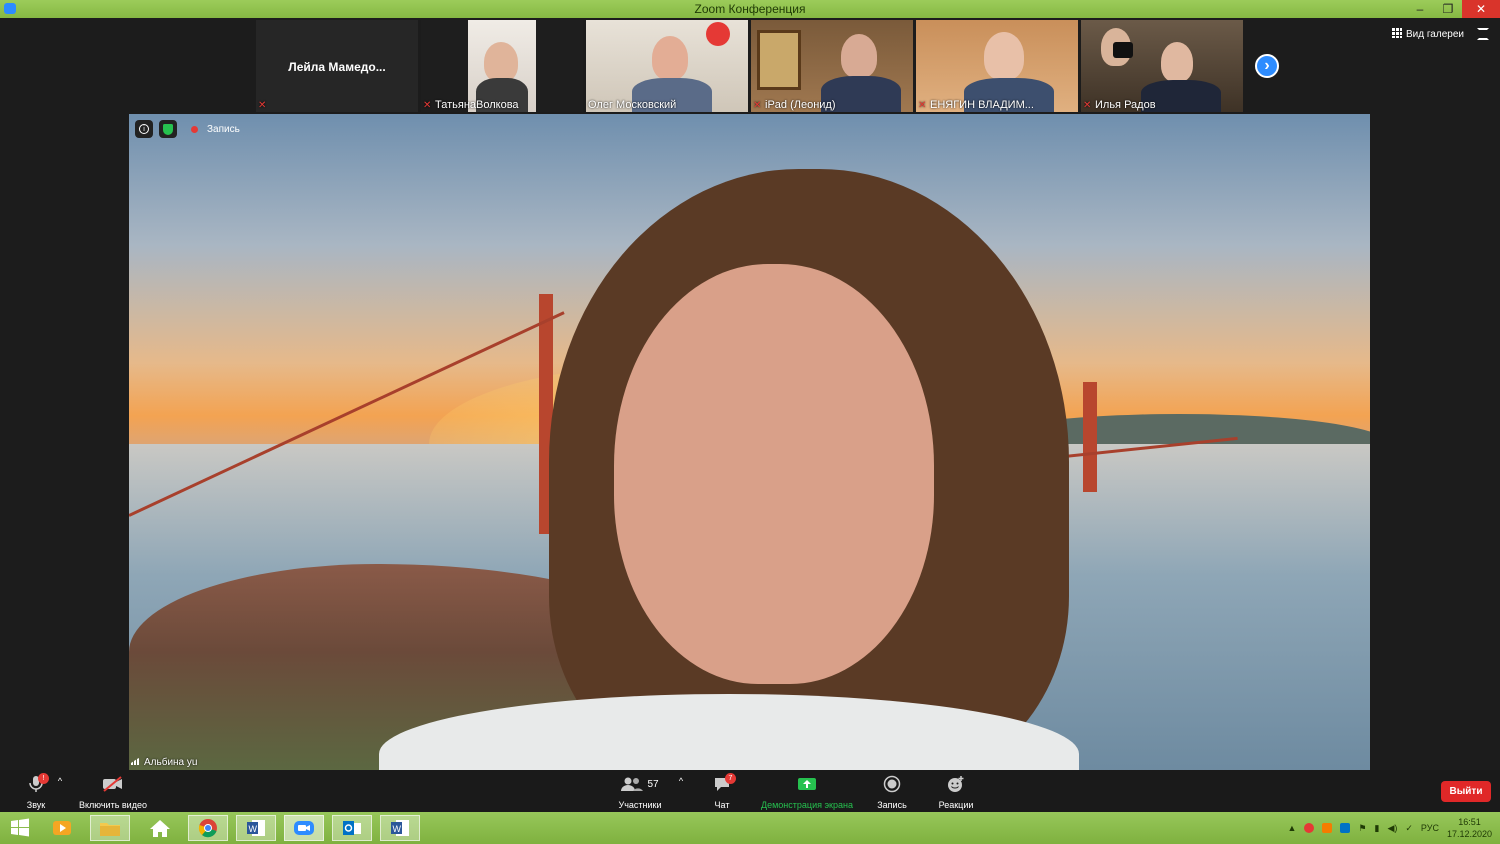 The height and width of the screenshot is (844, 1500). Describe the element at coordinates (1125, 105) in the screenshot. I see `participant-name: Илья Радов` at that location.